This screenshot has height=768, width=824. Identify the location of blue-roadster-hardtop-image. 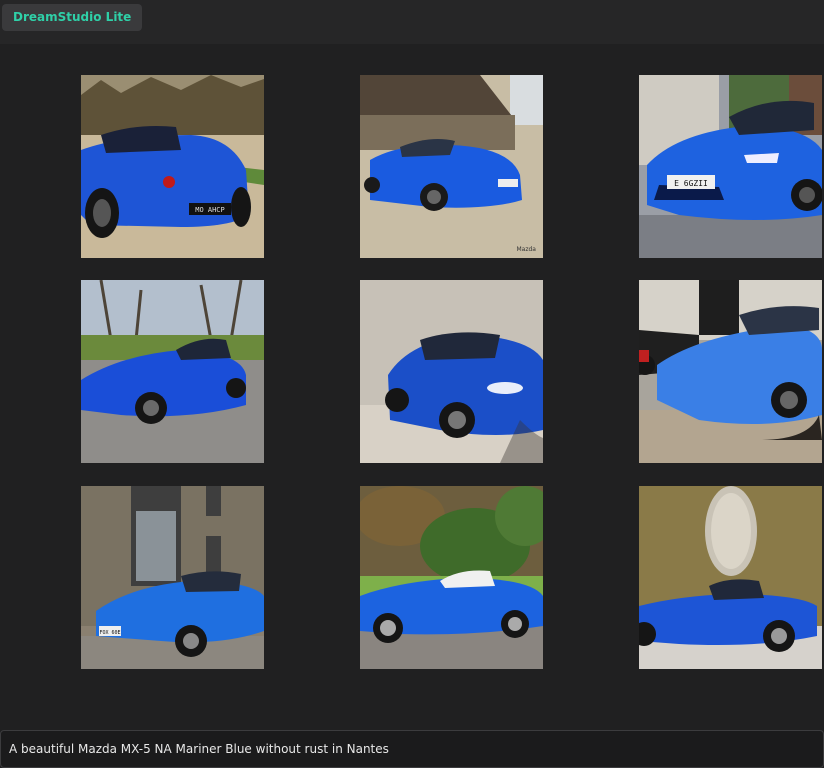
(451, 577).